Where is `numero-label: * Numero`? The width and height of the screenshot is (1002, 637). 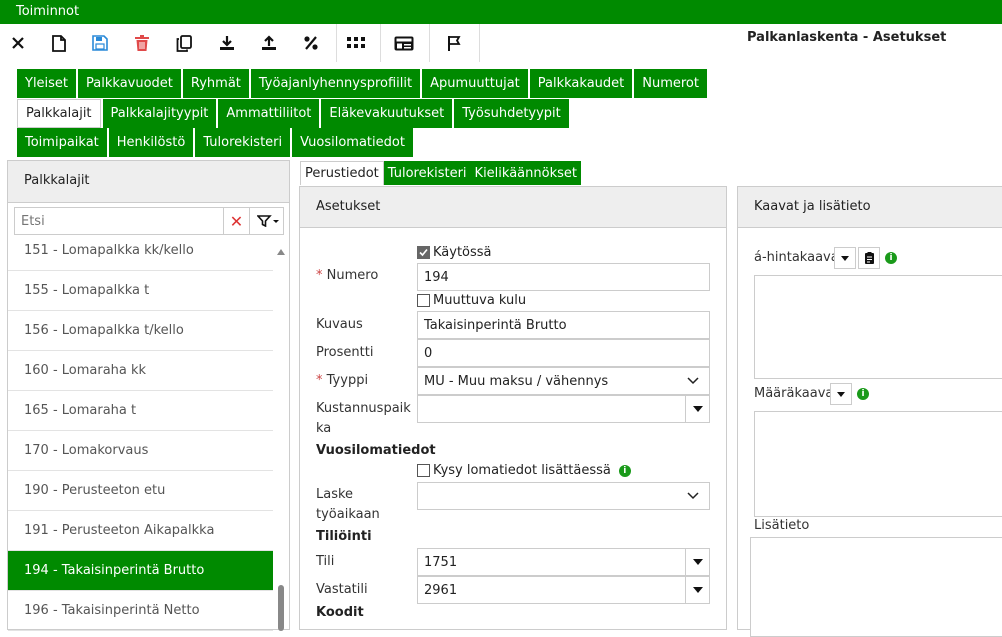
numero-label: * Numero is located at coordinates (347, 275).